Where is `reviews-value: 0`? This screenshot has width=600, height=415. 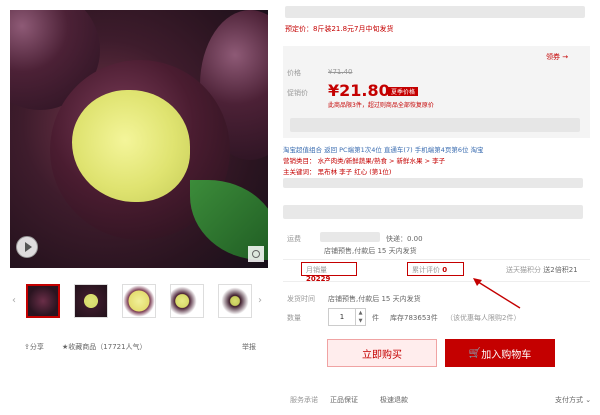 reviews-value: 0 is located at coordinates (445, 270).